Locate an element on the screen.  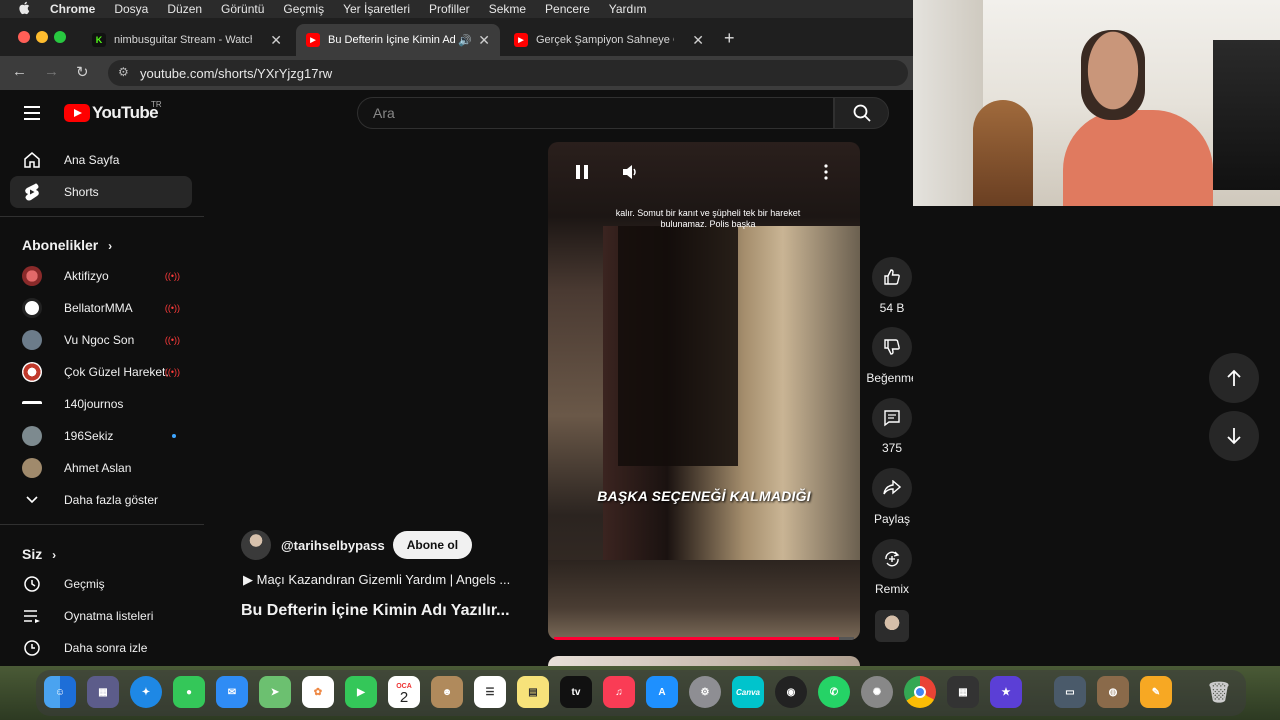
new-tab-icon: + is located at coordinates (729, 38).